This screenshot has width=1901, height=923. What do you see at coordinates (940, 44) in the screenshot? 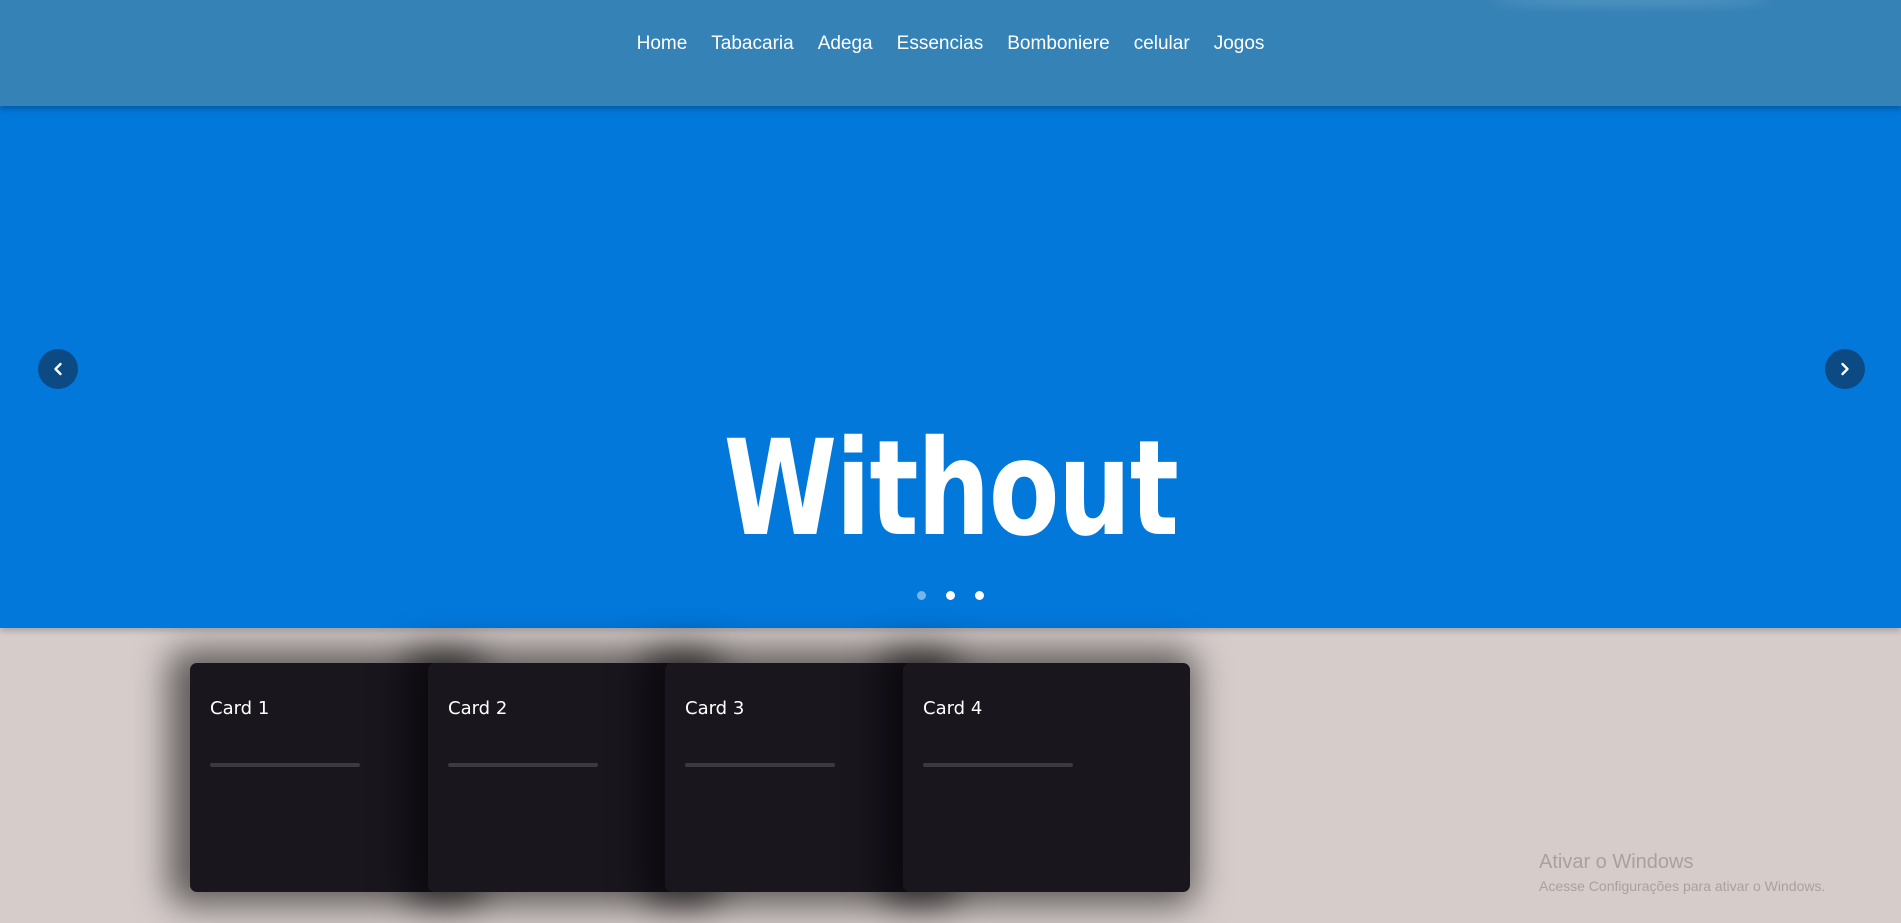
I see `nav-item-essencias: Essencias` at bounding box center [940, 44].